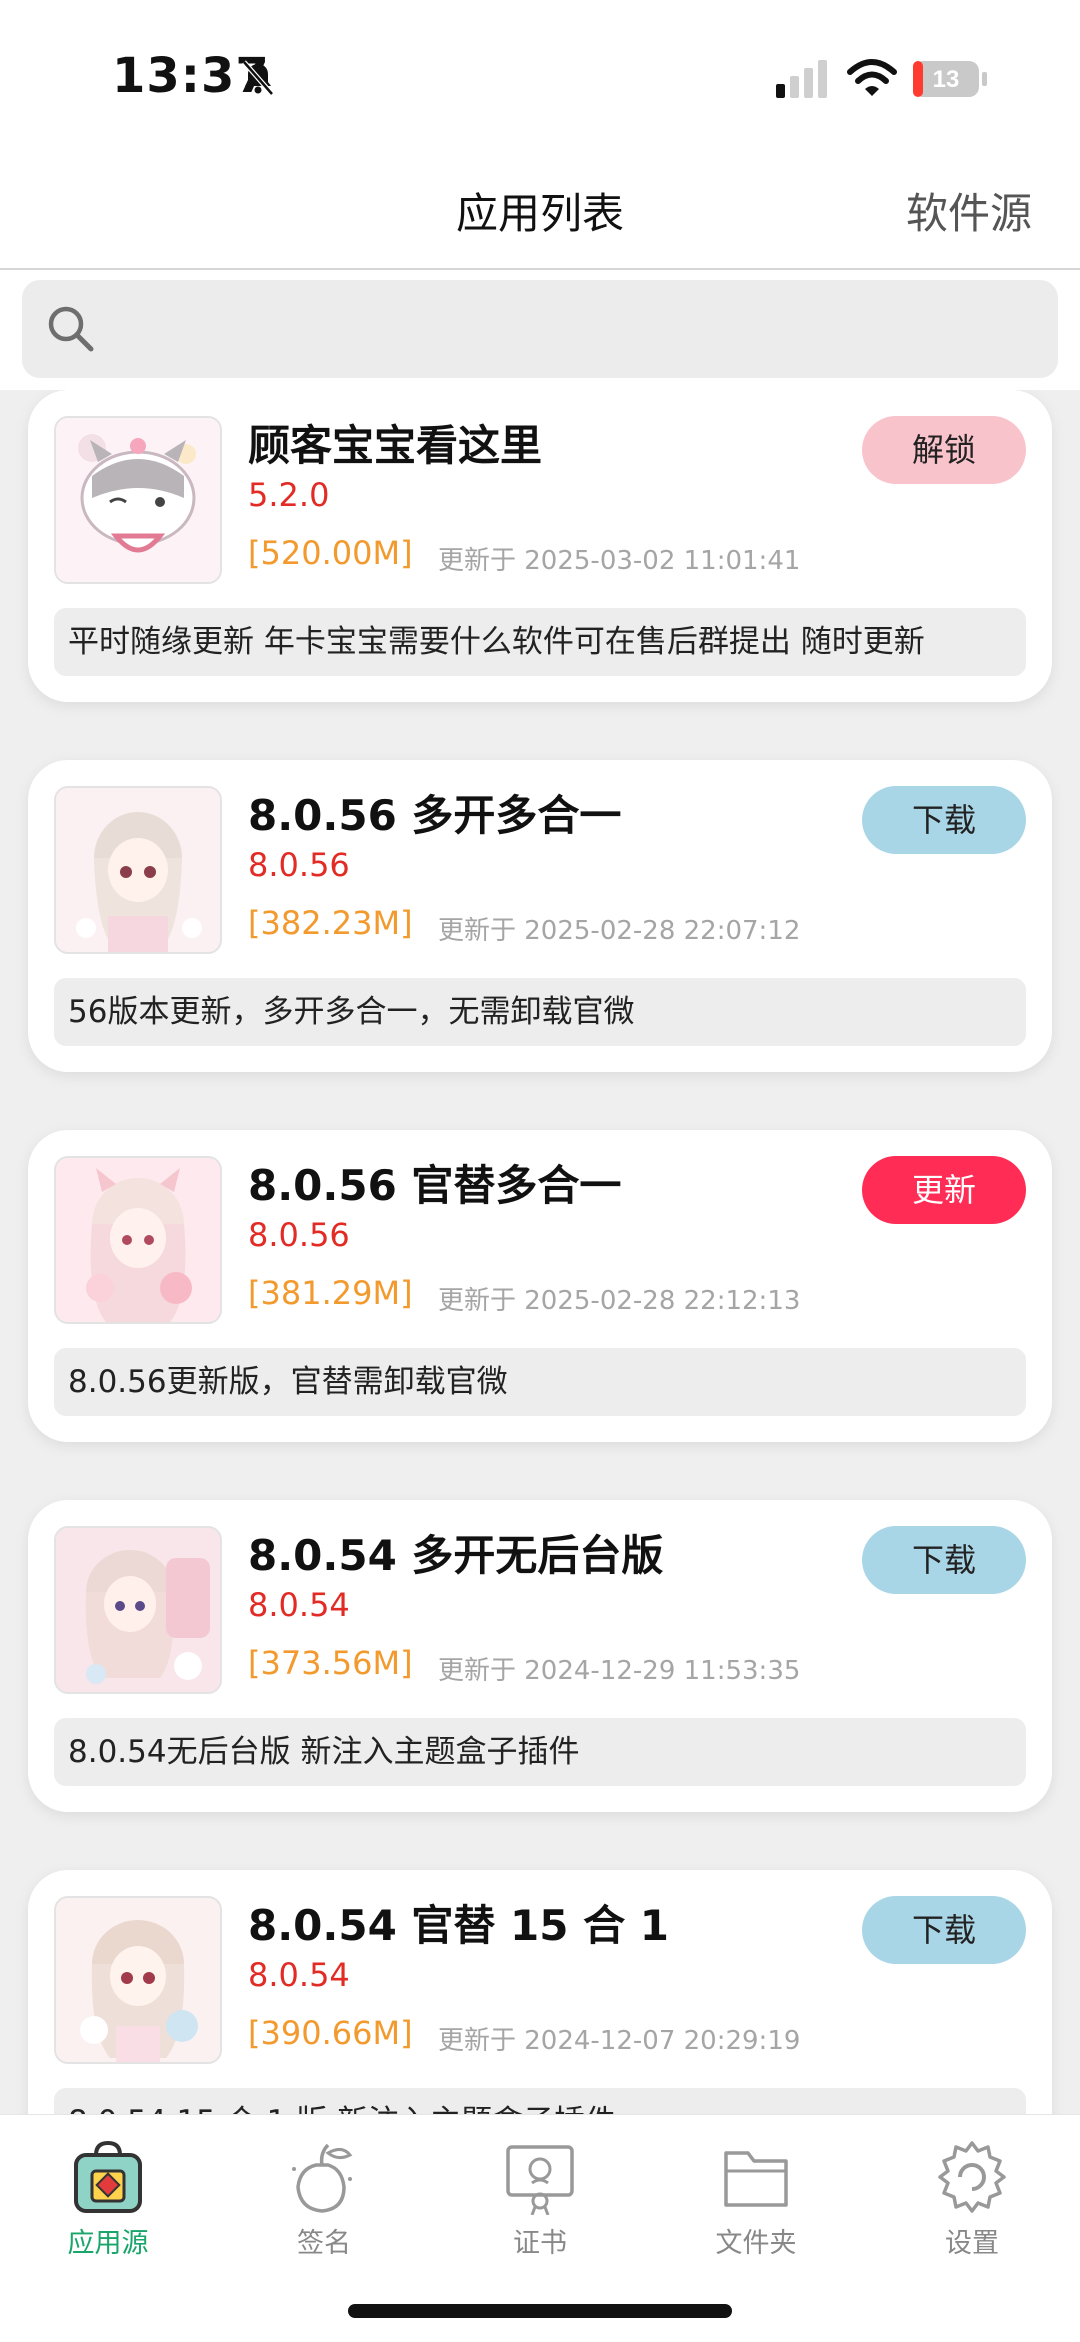 The width and height of the screenshot is (1080, 2342). Describe the element at coordinates (972, 2243) in the screenshot. I see `tab-label: 设置` at that location.